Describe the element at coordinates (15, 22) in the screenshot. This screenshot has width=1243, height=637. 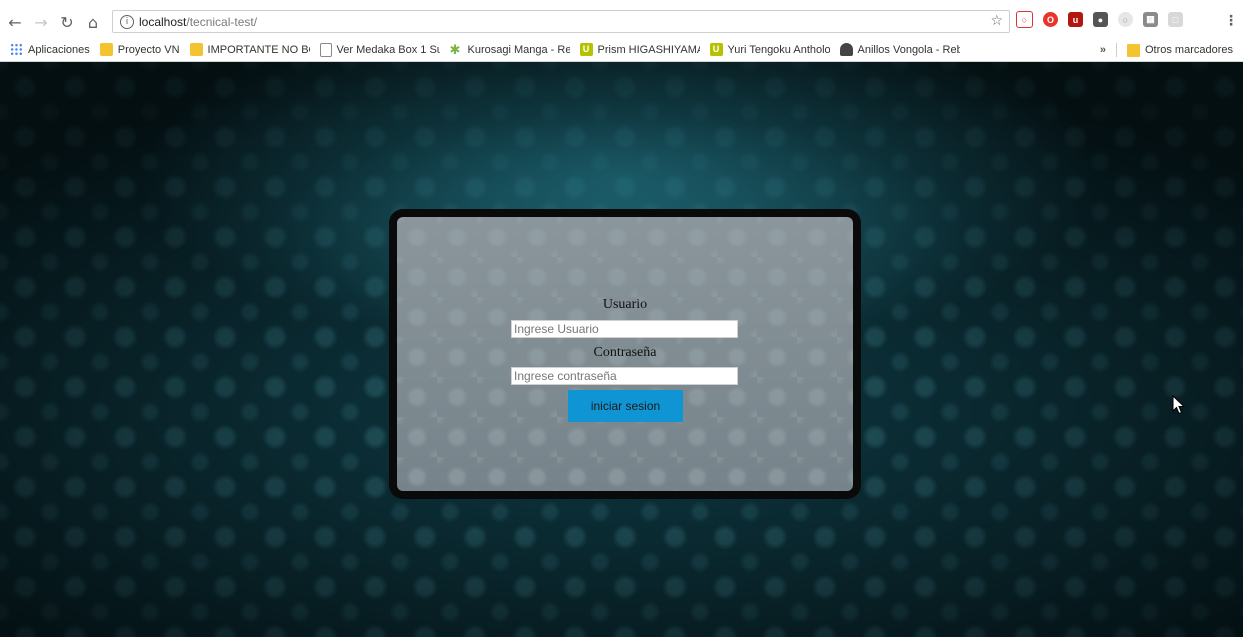
I see `back-arrow-icon: ←` at that location.